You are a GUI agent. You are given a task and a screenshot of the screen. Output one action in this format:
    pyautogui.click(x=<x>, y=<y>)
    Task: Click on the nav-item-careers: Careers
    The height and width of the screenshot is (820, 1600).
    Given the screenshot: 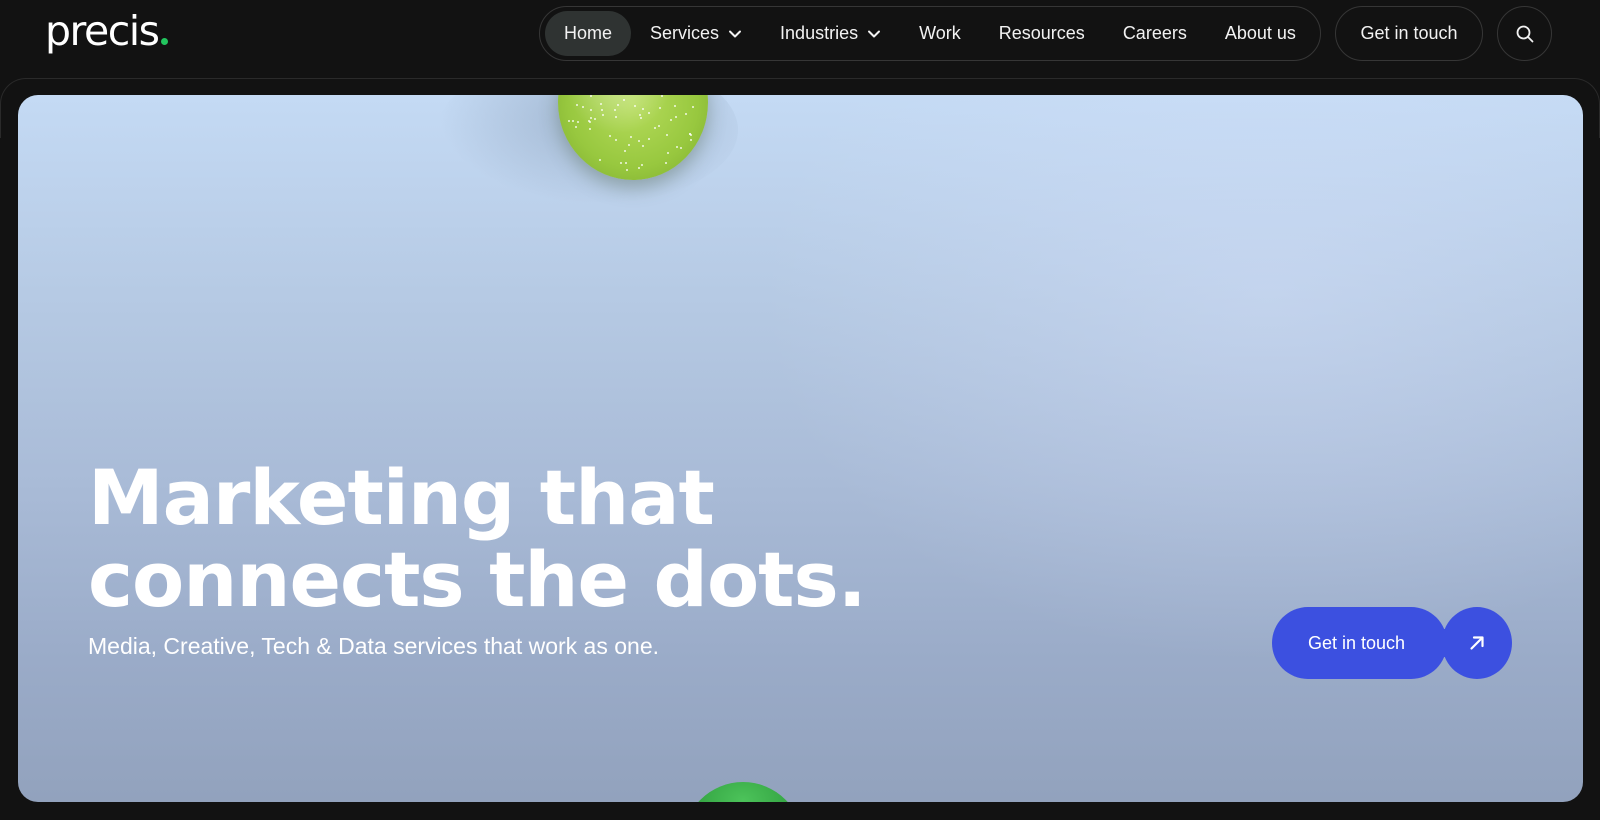 What is the action you would take?
    pyautogui.click(x=1155, y=33)
    